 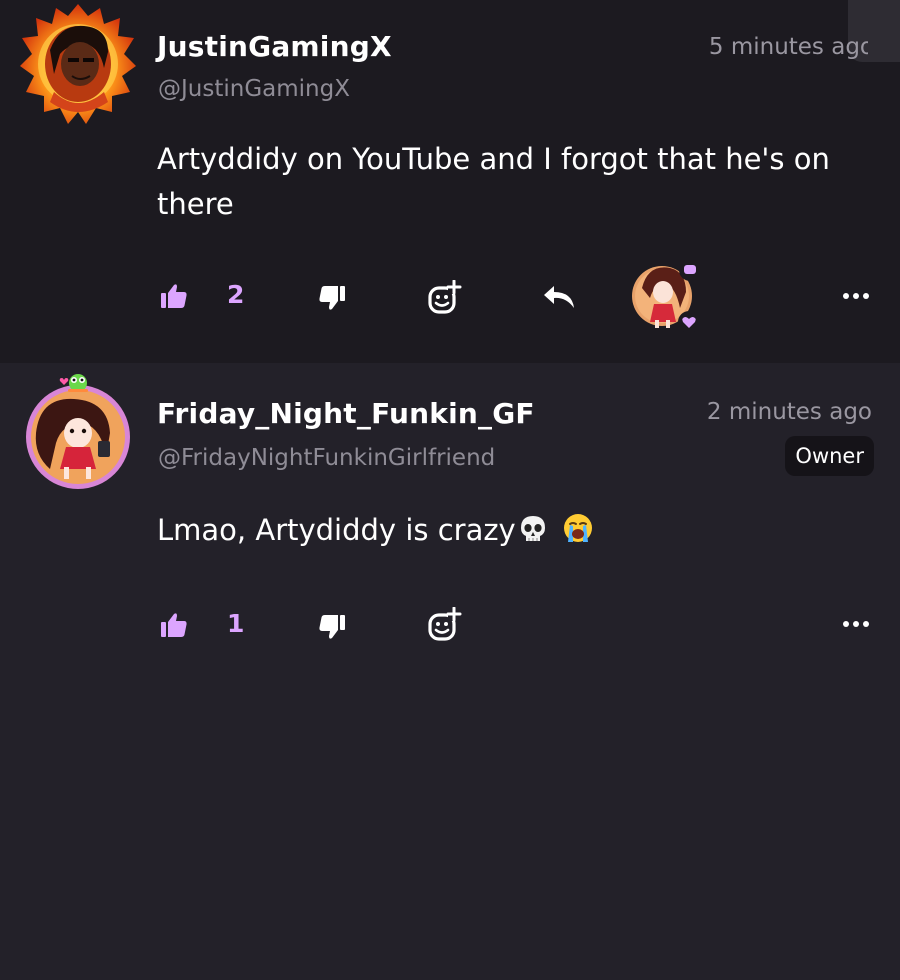 I want to click on comment-text-row: Lmao, Artydiddy is crazy, so click(x=517, y=532).